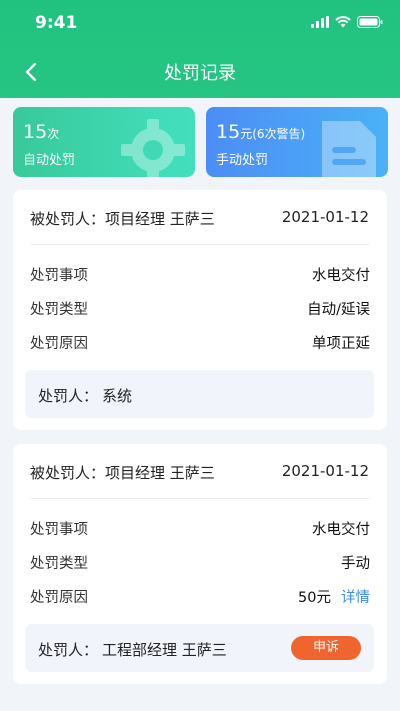 This screenshot has height=711, width=400. What do you see at coordinates (349, 149) in the screenshot?
I see `document-icon` at bounding box center [349, 149].